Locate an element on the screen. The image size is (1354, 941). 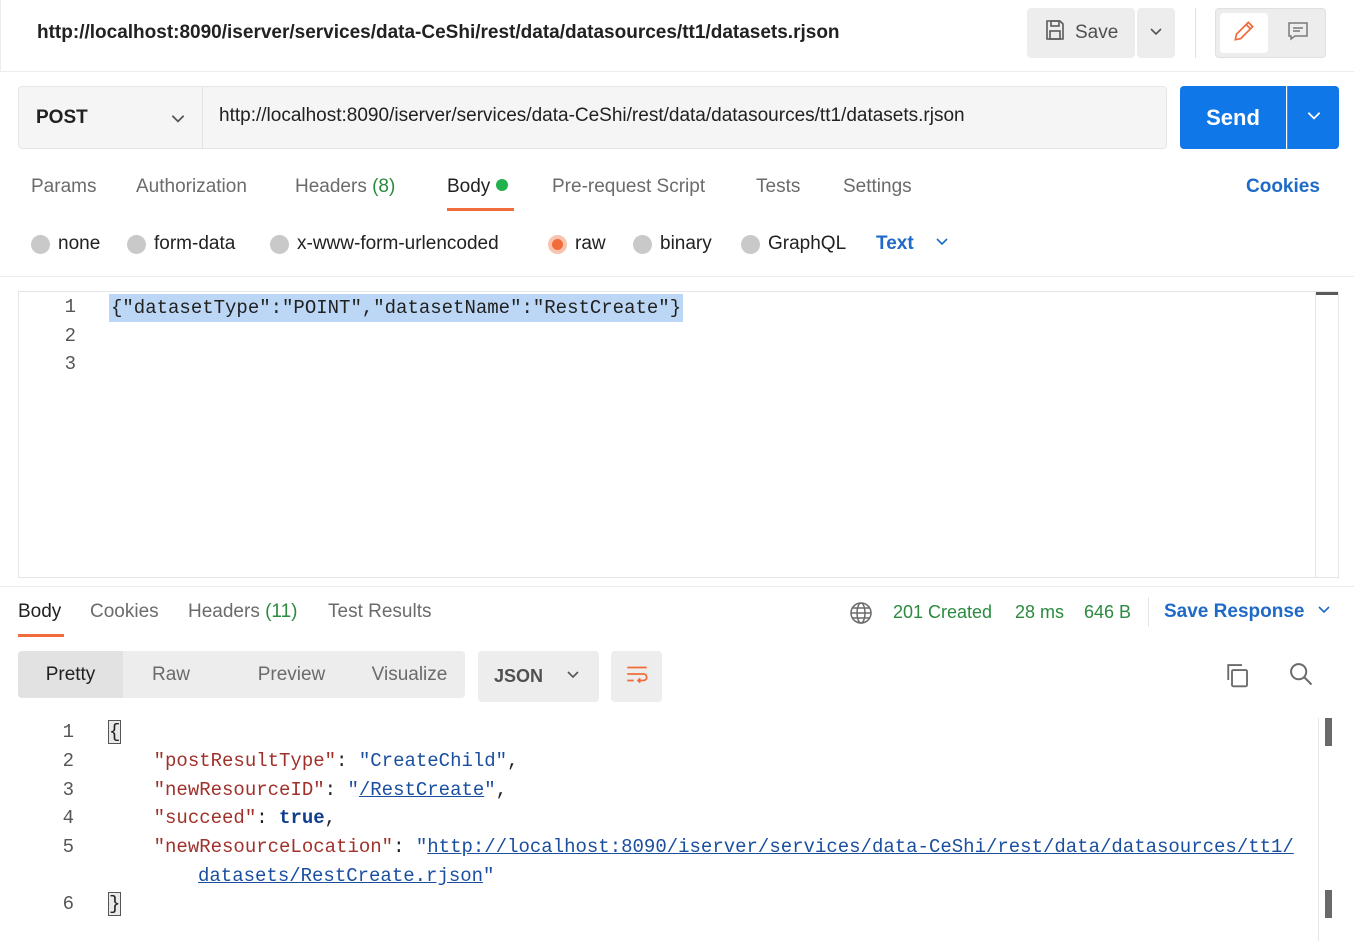
tab-pre-request-script: Pre-request Script is located at coordinates (628, 187).